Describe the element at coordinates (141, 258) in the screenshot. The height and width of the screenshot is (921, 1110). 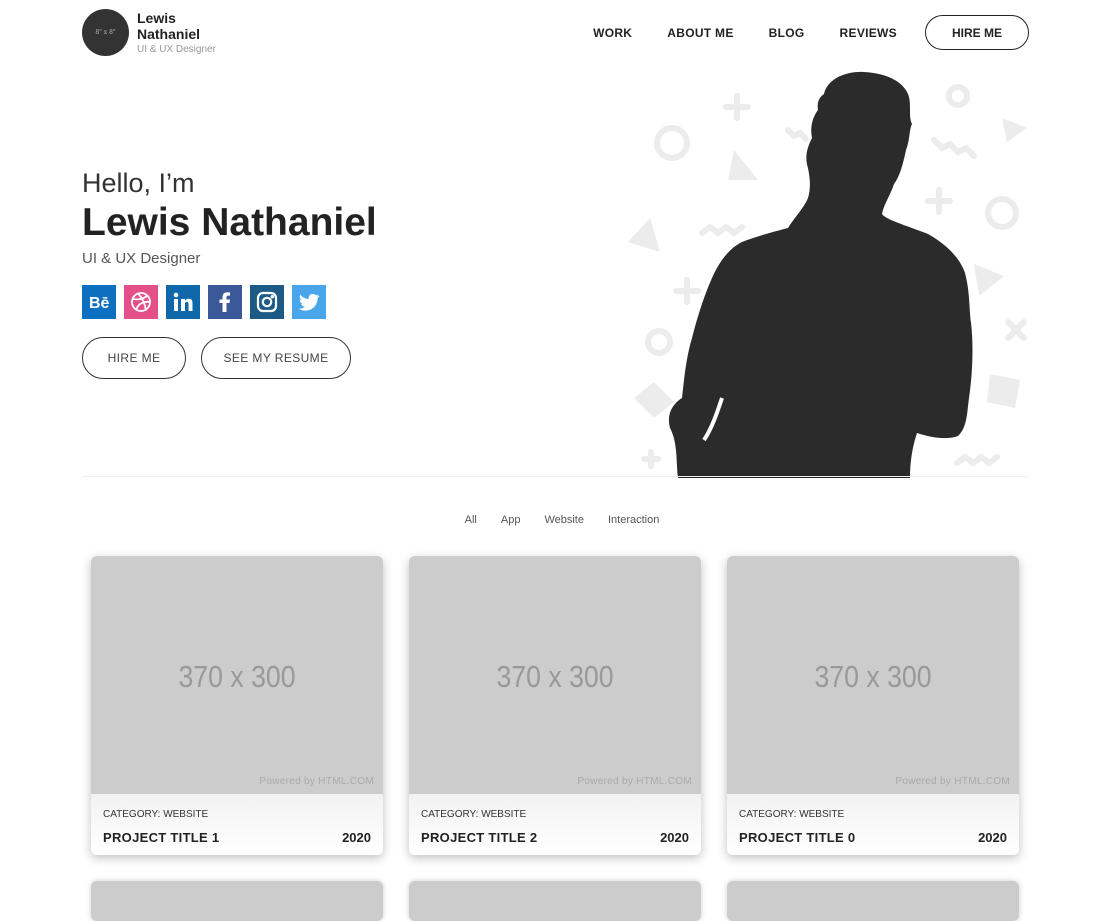
I see `hero-role: UI & UX Designer` at that location.